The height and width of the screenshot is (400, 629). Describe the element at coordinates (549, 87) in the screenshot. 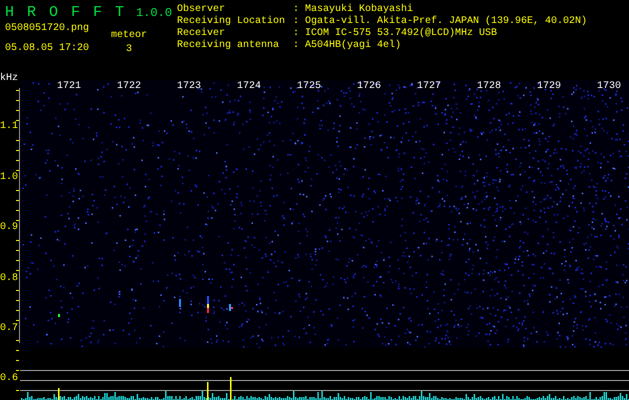

I see `time-axis-label: 1729` at that location.